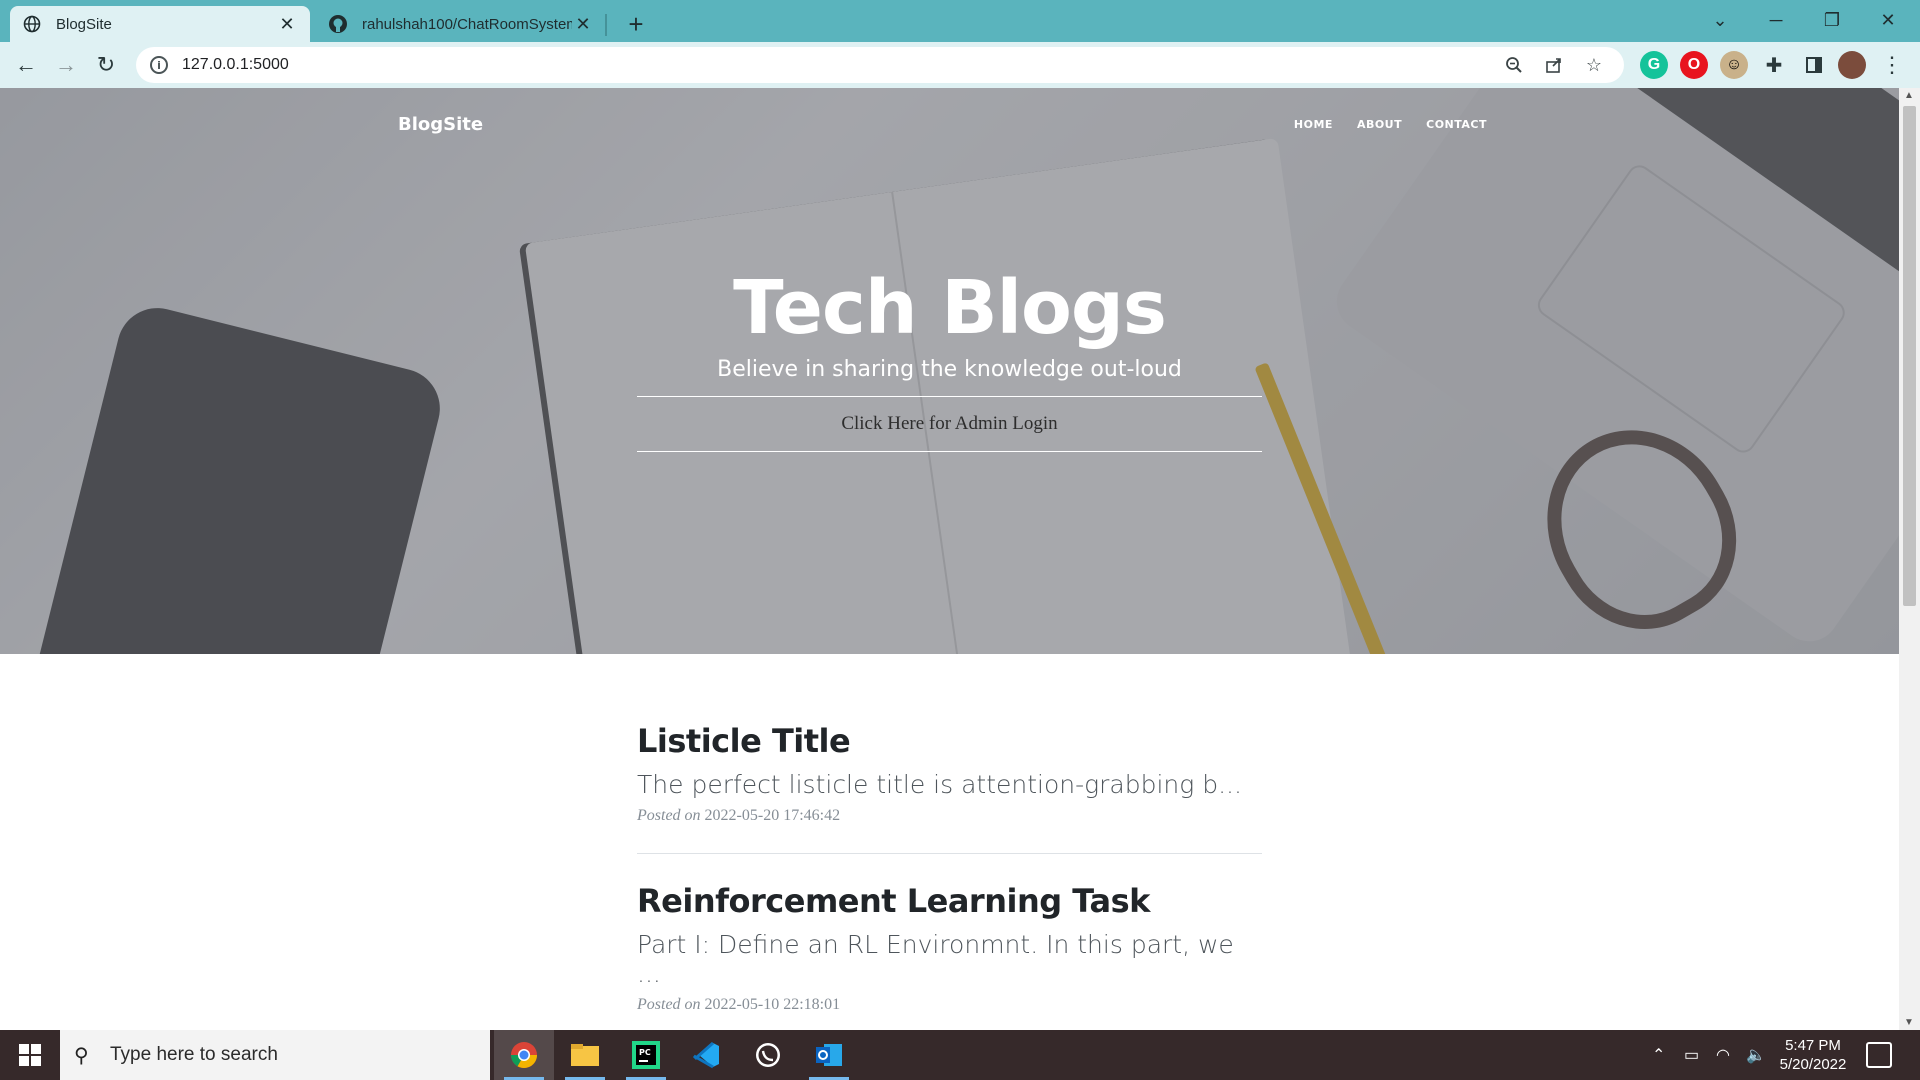  Describe the element at coordinates (106, 65) in the screenshot. I see `reload-button: ↻` at that location.